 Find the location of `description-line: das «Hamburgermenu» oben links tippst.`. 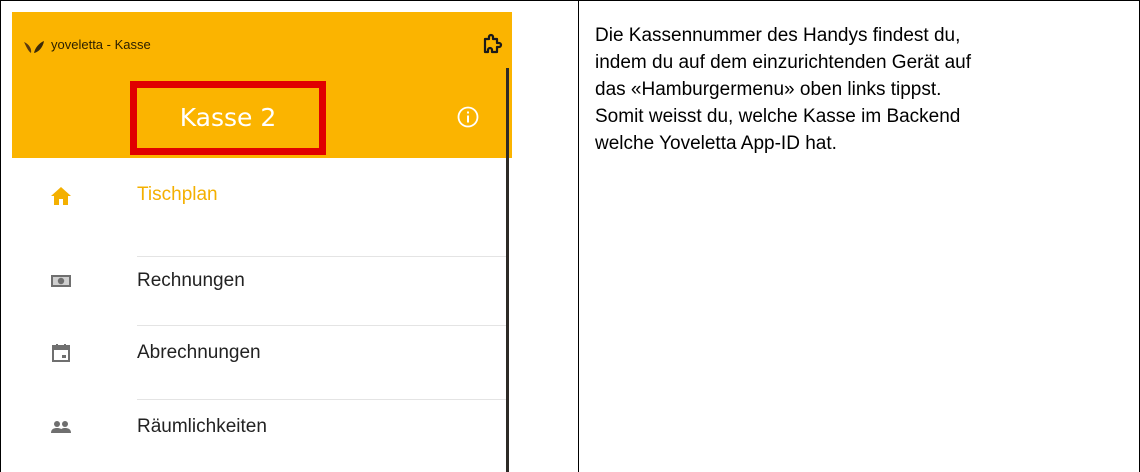

description-line: das «Hamburgermenu» oben links tippst. is located at coordinates (768, 89).